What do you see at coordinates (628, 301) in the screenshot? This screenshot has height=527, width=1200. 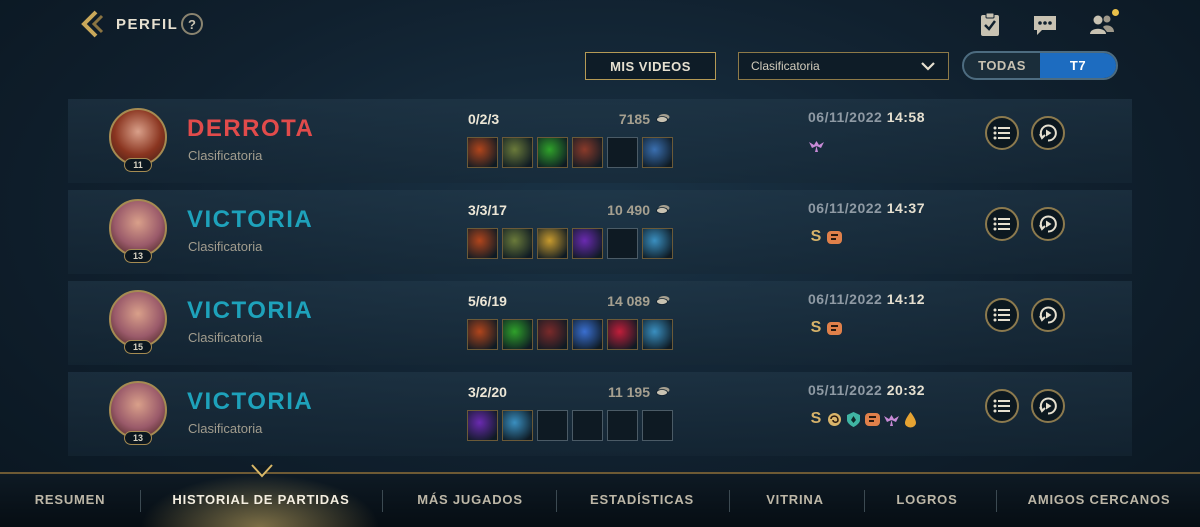 I see `gold-value: 14 089` at bounding box center [628, 301].